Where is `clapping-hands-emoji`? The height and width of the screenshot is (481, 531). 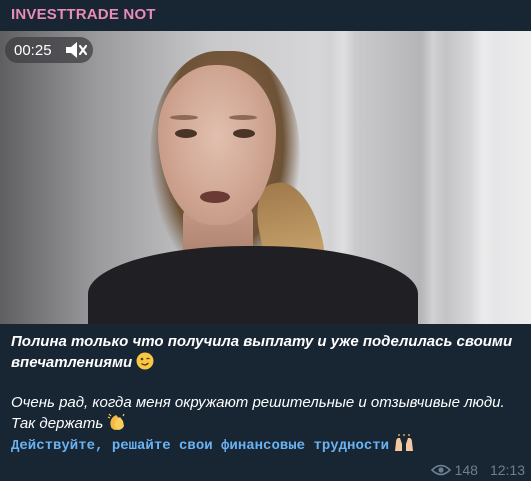 clapping-hands-emoji is located at coordinates (116, 421).